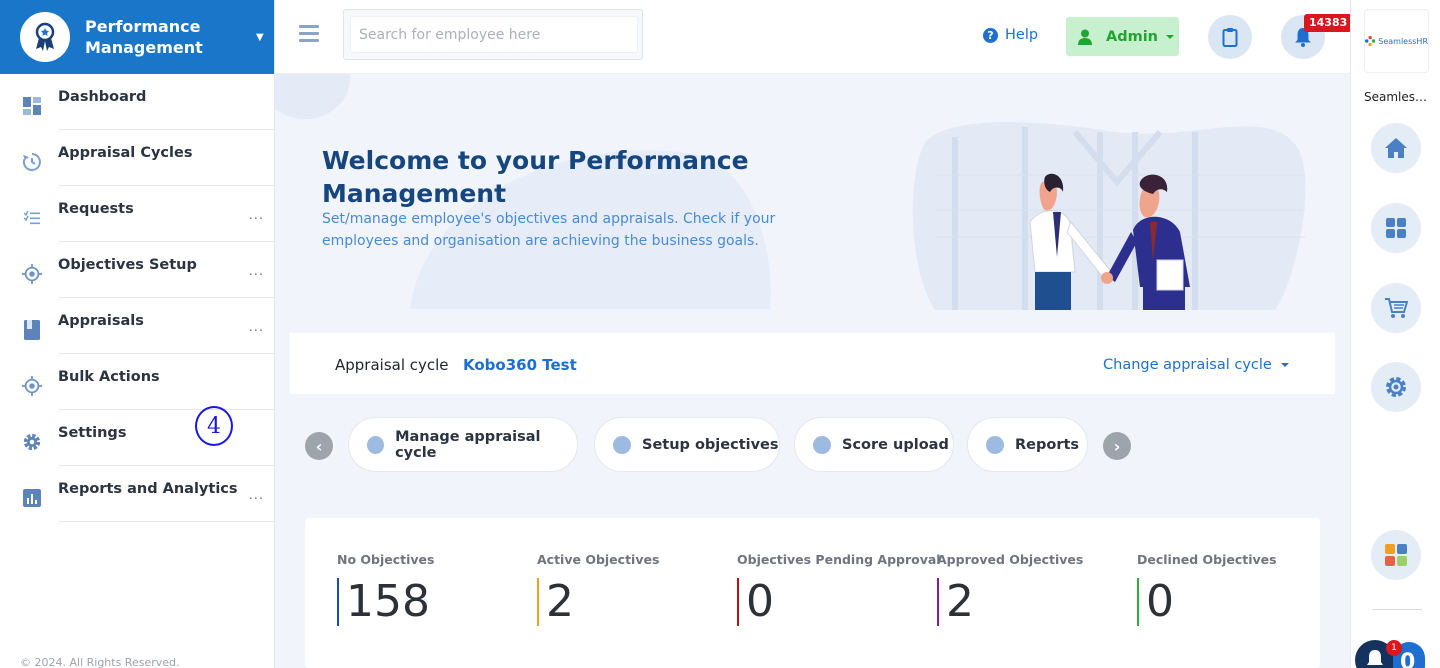 The image size is (1440, 668). I want to click on sidebar-item-bulk-actions: Bulk Actions, so click(137, 382).